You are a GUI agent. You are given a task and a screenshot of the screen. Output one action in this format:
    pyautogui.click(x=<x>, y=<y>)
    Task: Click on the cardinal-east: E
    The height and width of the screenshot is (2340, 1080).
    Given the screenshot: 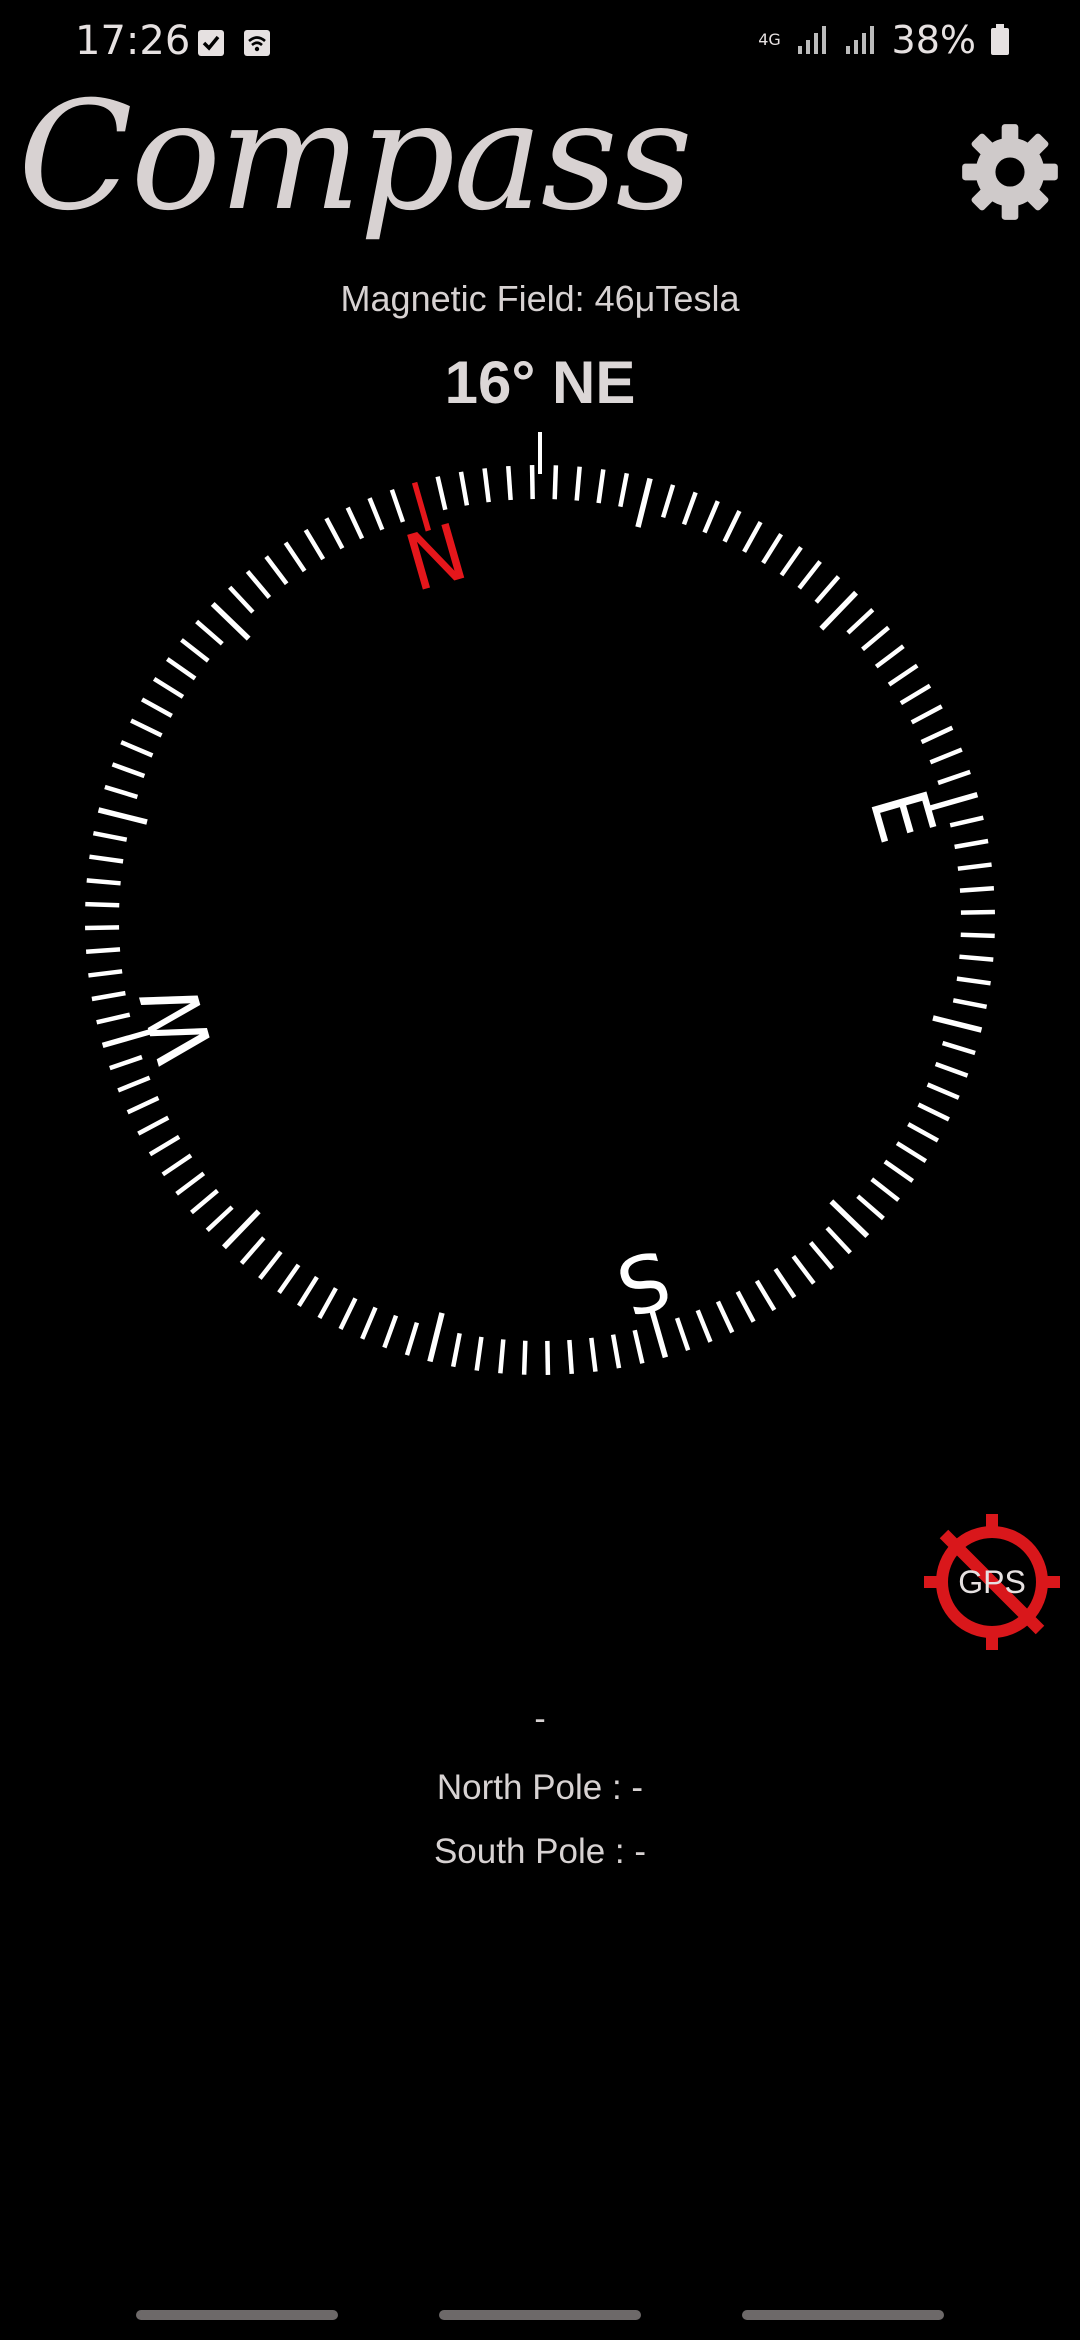 What is the action you would take?
    pyautogui.click(x=901, y=816)
    